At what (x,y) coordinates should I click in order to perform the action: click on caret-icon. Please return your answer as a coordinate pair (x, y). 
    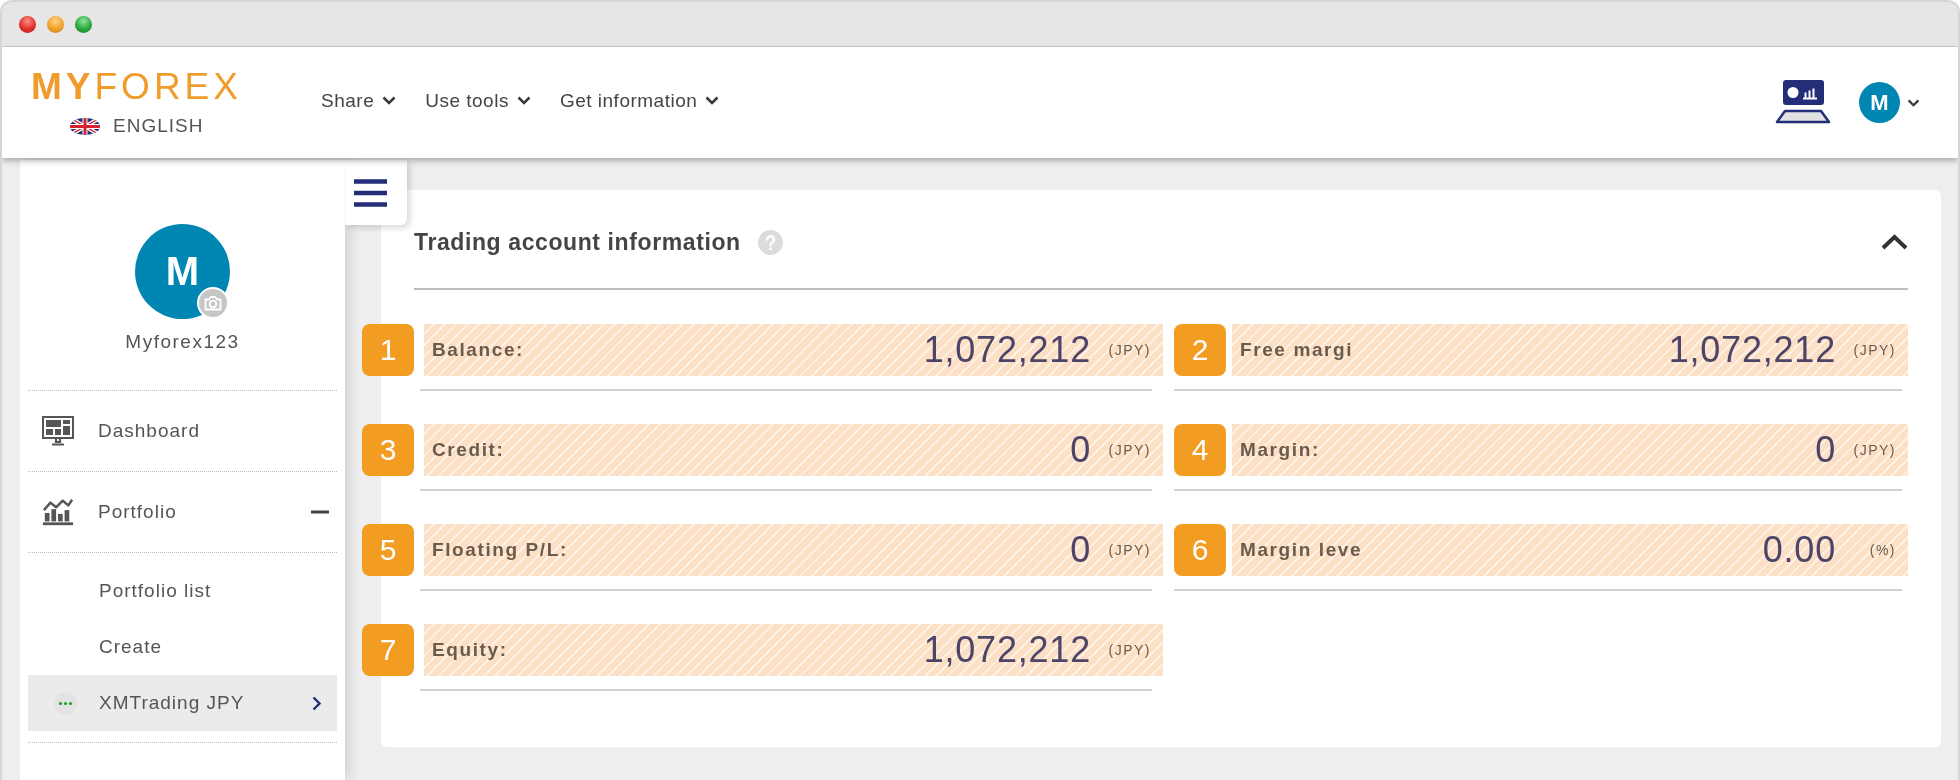
    Looking at the image, I should click on (1913, 102).